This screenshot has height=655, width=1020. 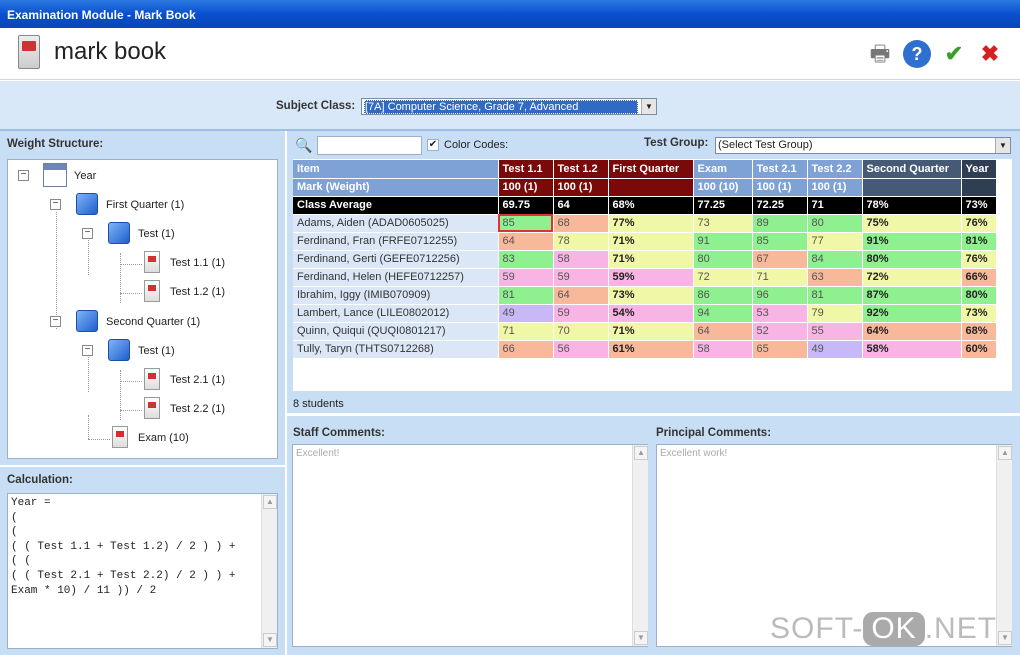 What do you see at coordinates (369, 145) in the screenshot?
I see `search-input` at bounding box center [369, 145].